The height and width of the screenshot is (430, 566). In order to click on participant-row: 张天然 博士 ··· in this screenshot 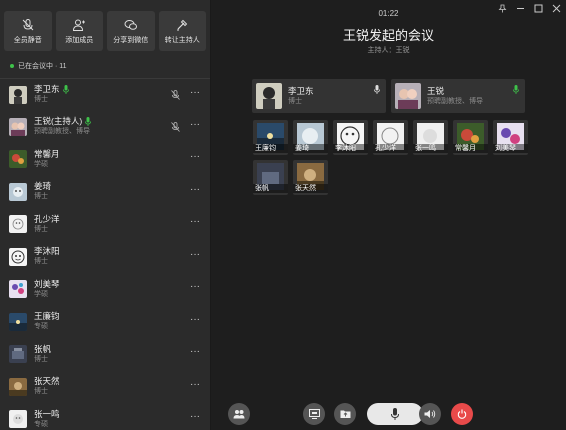, I will do `click(105, 387)`.